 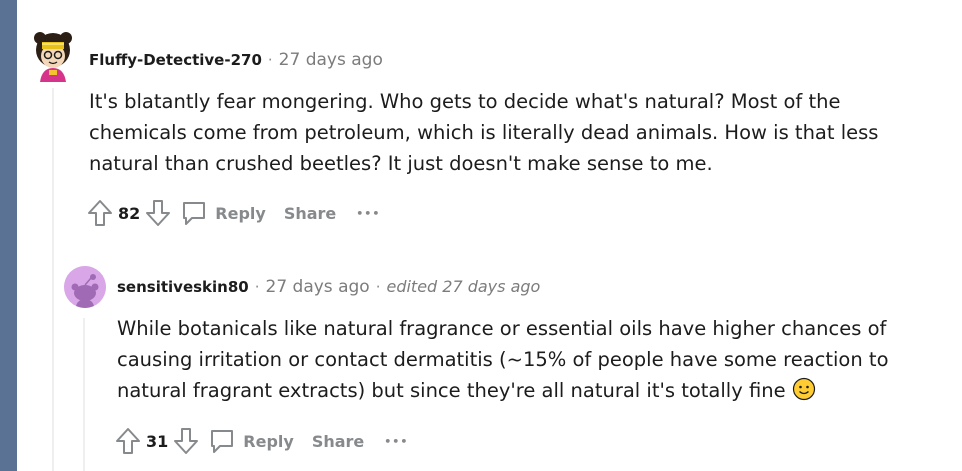 I want to click on left-sidebar-strip, so click(x=8, y=235).